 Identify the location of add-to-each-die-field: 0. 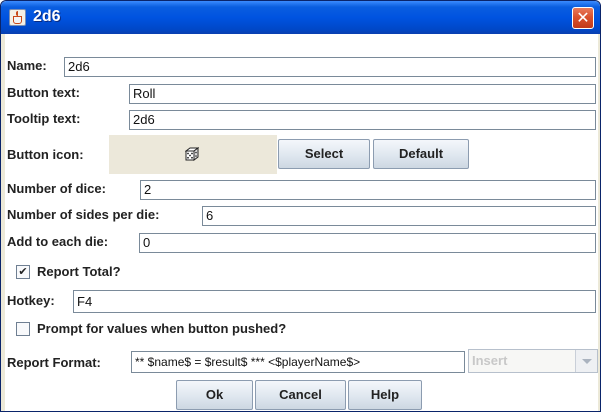
(367, 243).